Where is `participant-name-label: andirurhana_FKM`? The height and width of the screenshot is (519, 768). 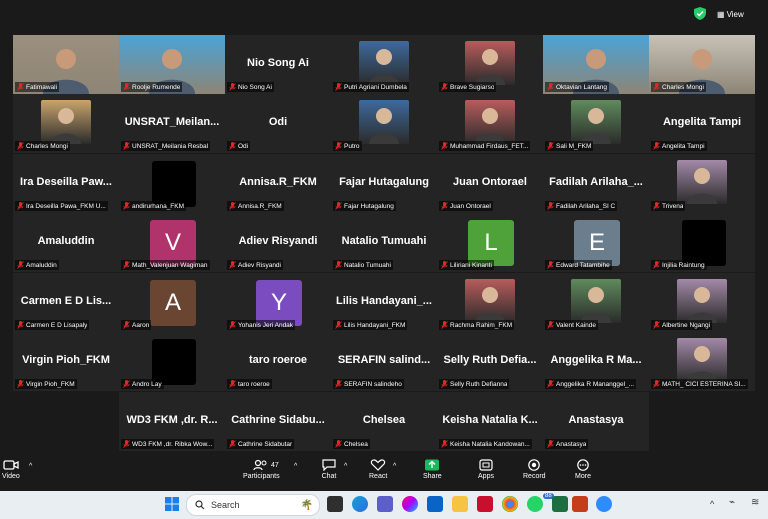 participant-name-label: andirurhana_FKM is located at coordinates (154, 206).